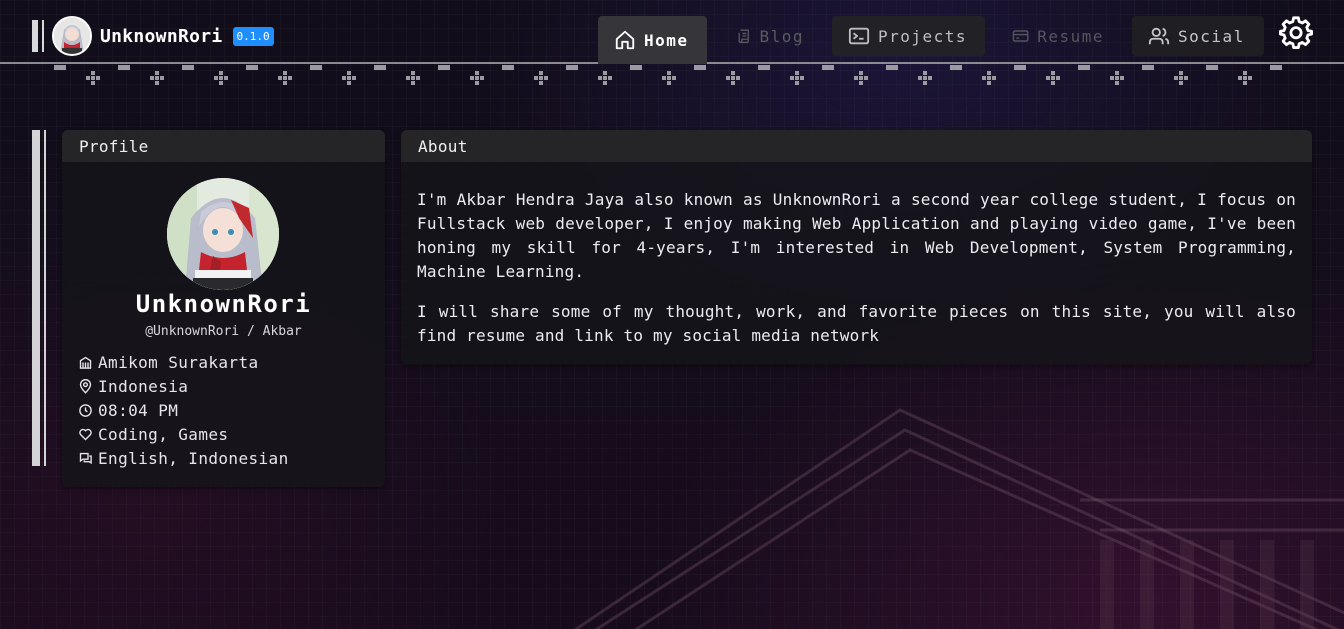 This screenshot has width=1344, height=629. What do you see at coordinates (1211, 36) in the screenshot?
I see `nav-social-label: Social` at bounding box center [1211, 36].